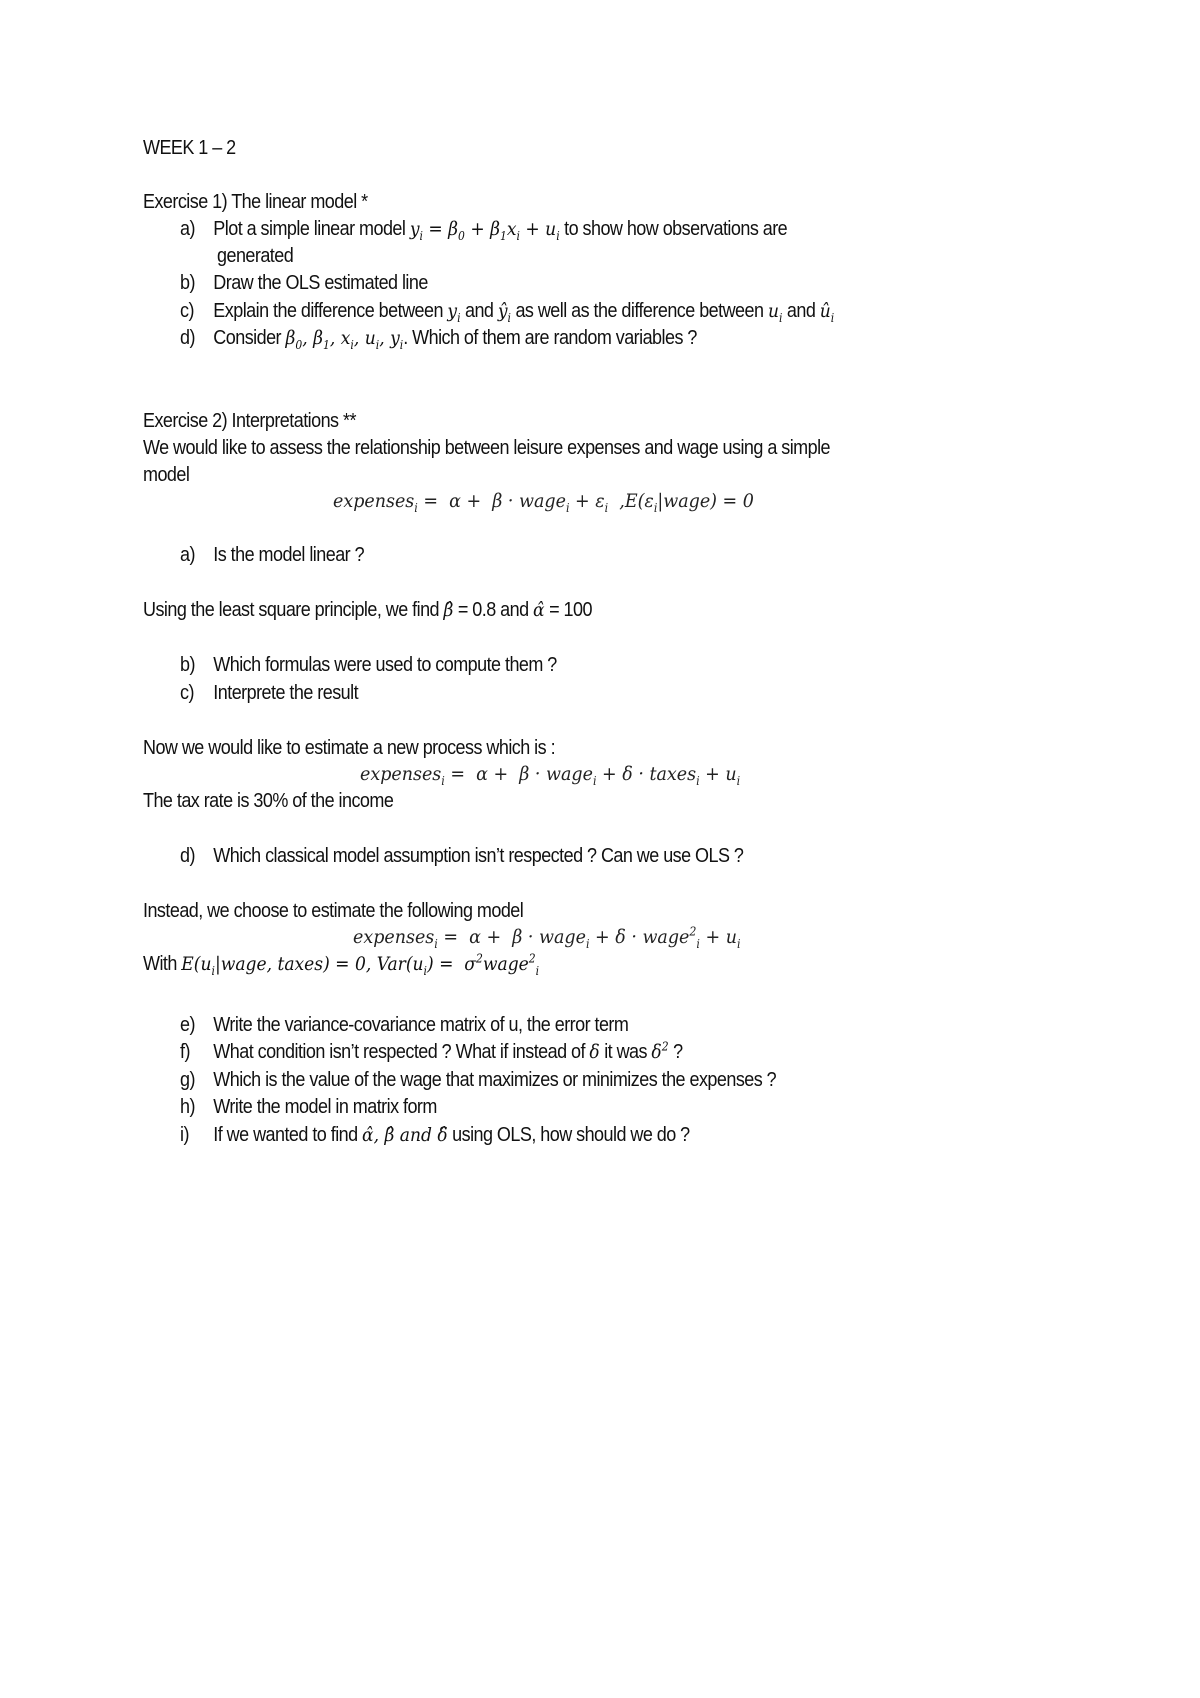 Image resolution: width=1200 pixels, height=1698 pixels. I want to click on exercise-2-item-a: a) Is the model linear ?, so click(272, 555).